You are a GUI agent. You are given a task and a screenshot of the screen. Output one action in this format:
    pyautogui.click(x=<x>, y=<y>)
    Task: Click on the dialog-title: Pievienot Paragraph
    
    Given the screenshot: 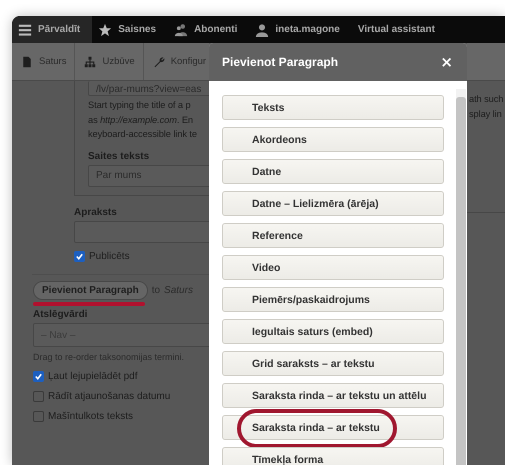 What is the action you would take?
    pyautogui.click(x=280, y=62)
    